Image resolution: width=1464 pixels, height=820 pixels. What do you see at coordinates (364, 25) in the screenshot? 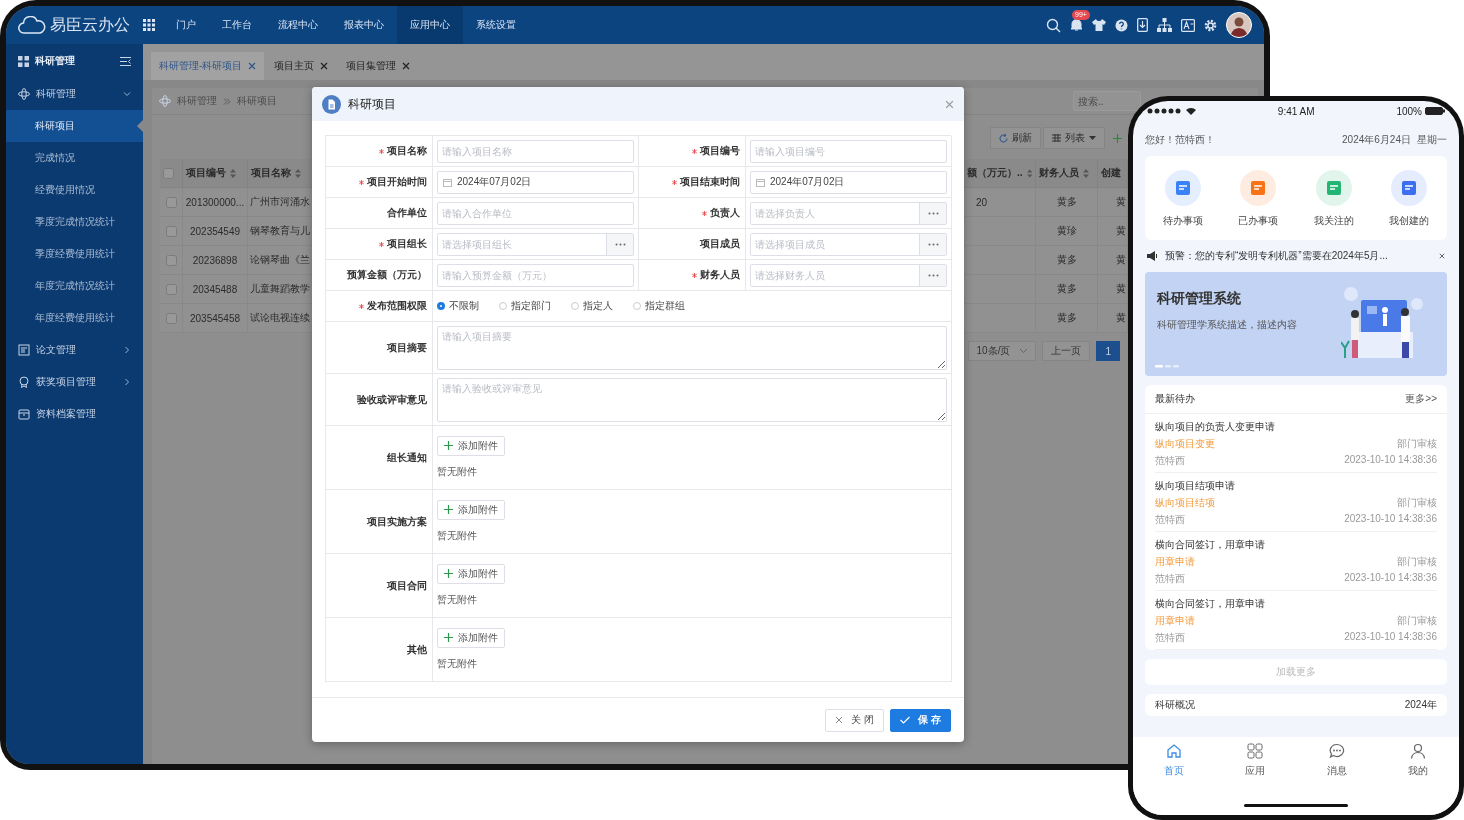
I see `nav-item: 报表中心` at bounding box center [364, 25].